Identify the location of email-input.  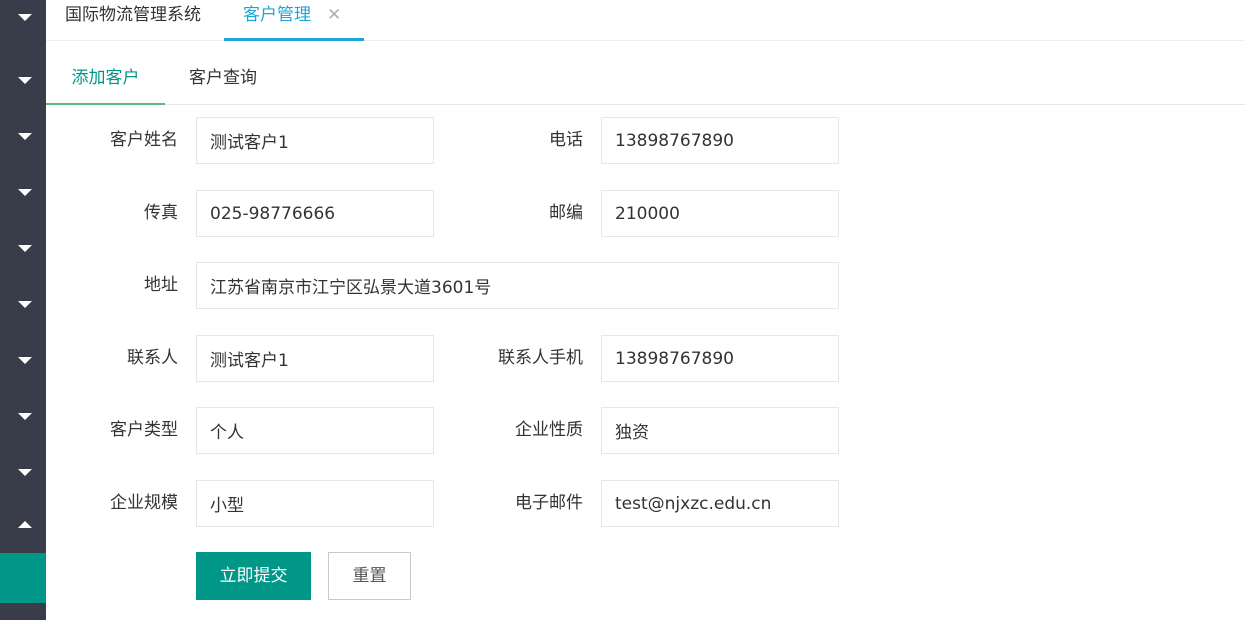
(720, 503).